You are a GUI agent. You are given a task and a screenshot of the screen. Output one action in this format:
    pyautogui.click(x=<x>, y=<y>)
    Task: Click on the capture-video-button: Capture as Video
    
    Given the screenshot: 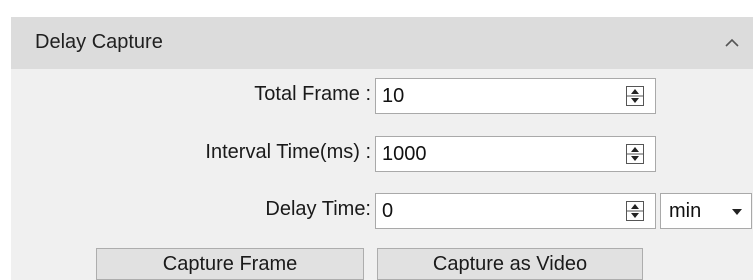 What is the action you would take?
    pyautogui.click(x=510, y=264)
    